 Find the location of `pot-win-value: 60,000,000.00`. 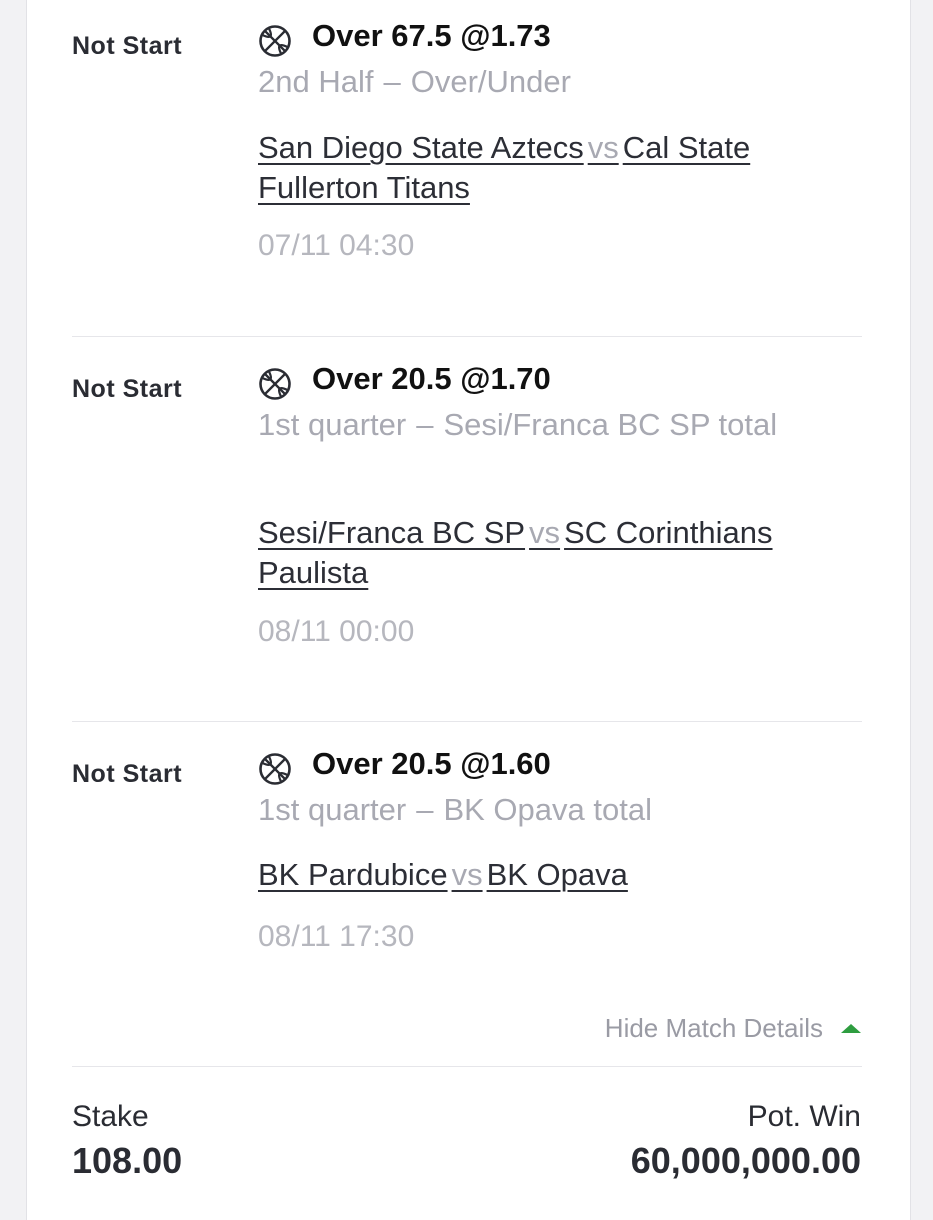

pot-win-value: 60,000,000.00 is located at coordinates (745, 1160).